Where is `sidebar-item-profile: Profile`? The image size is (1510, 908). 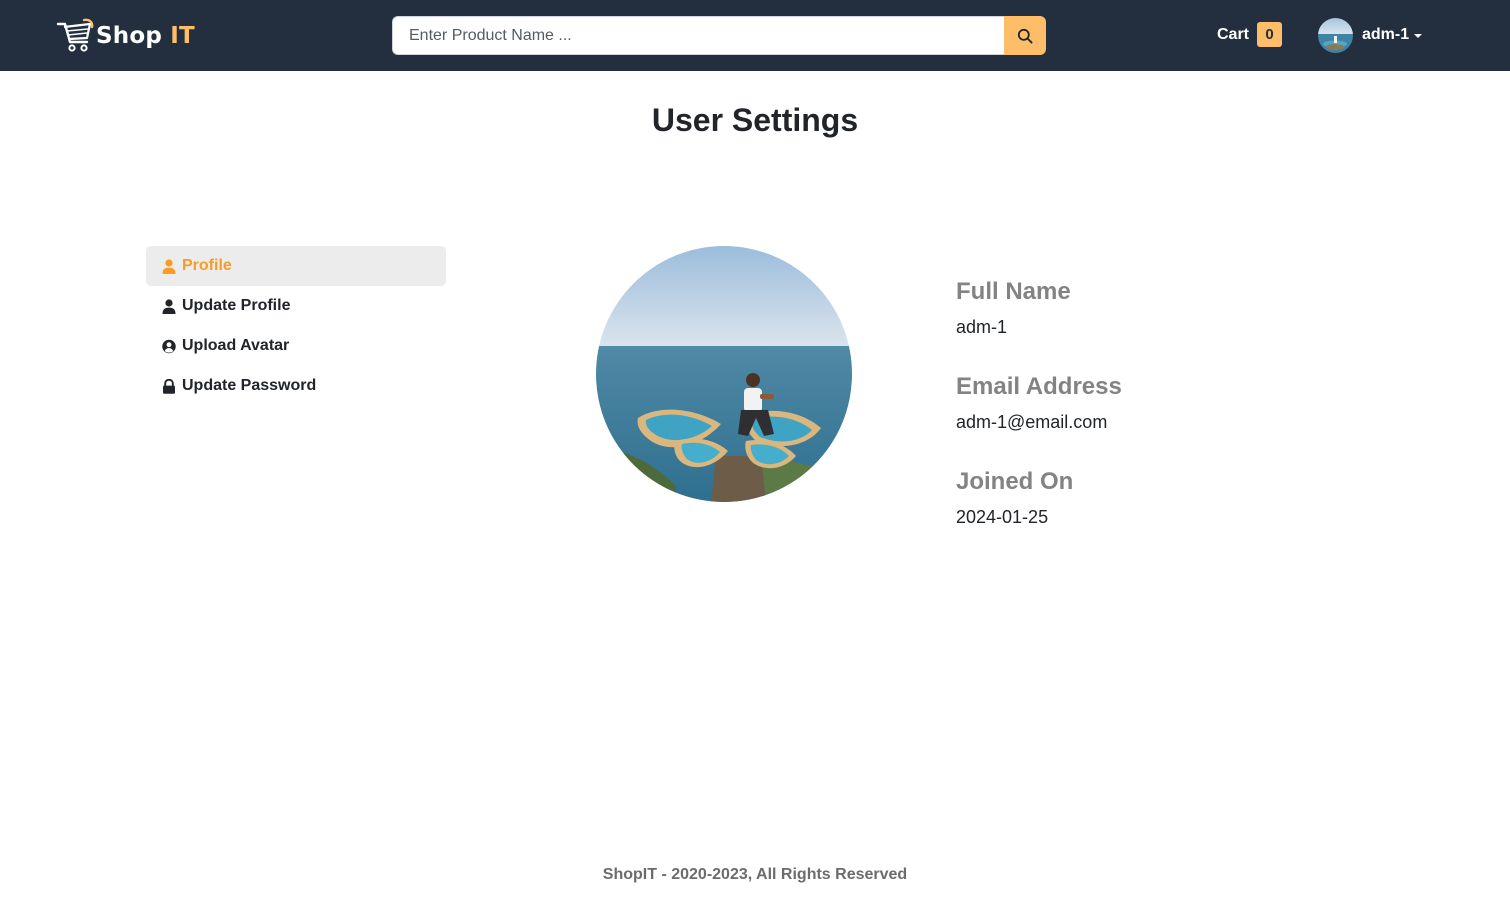 sidebar-item-profile: Profile is located at coordinates (296, 266).